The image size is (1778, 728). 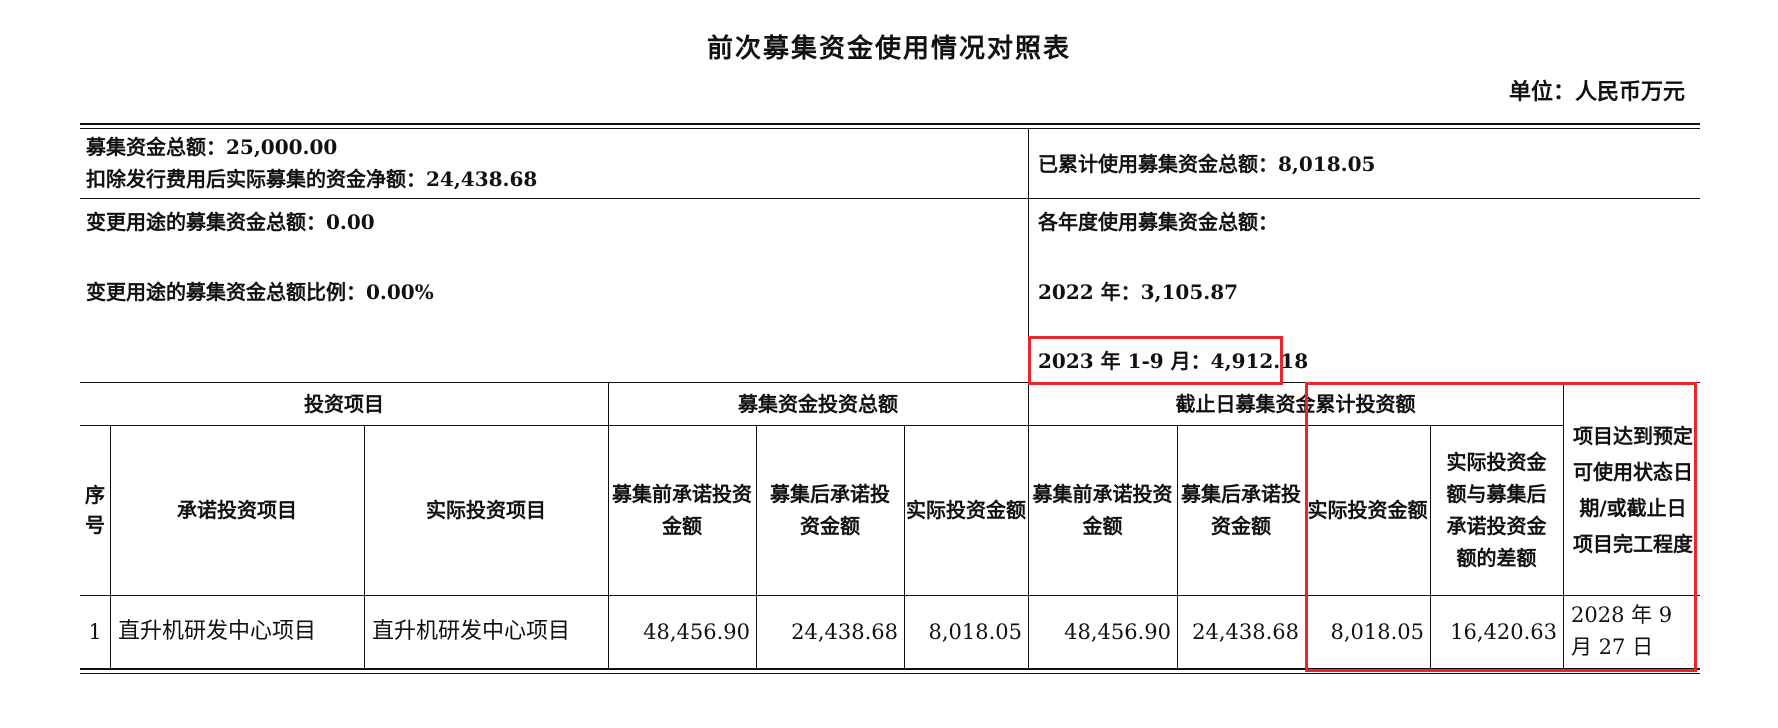 What do you see at coordinates (1117, 631) in the screenshot?
I see `table-cell-cum-pre-commit: 48,456.90` at bounding box center [1117, 631].